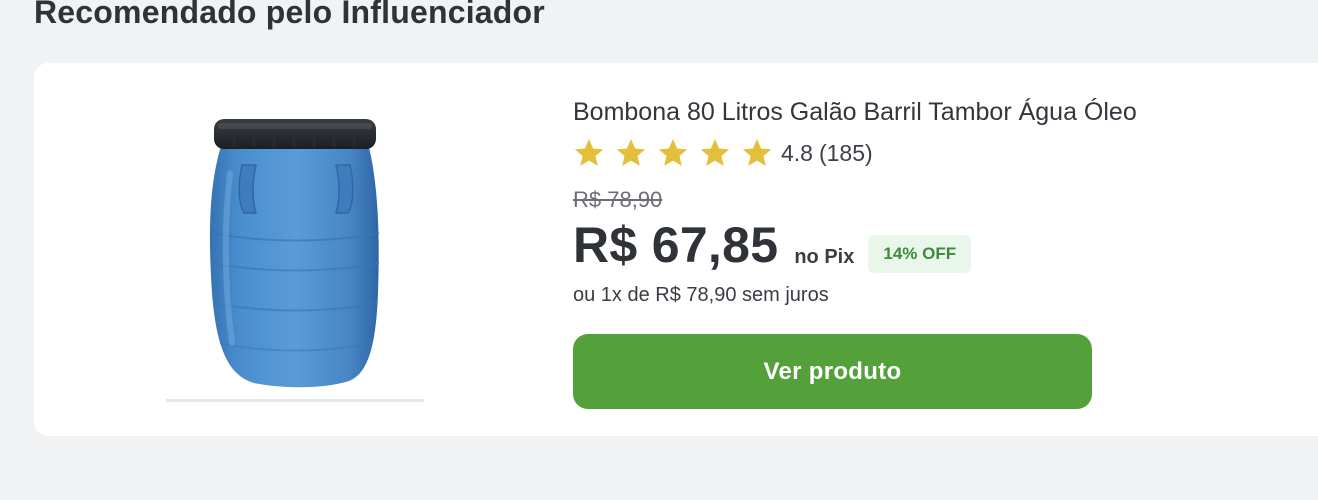 This screenshot has width=1318, height=500. What do you see at coordinates (845, 152) in the screenshot?
I see `rating-count: (185)` at bounding box center [845, 152].